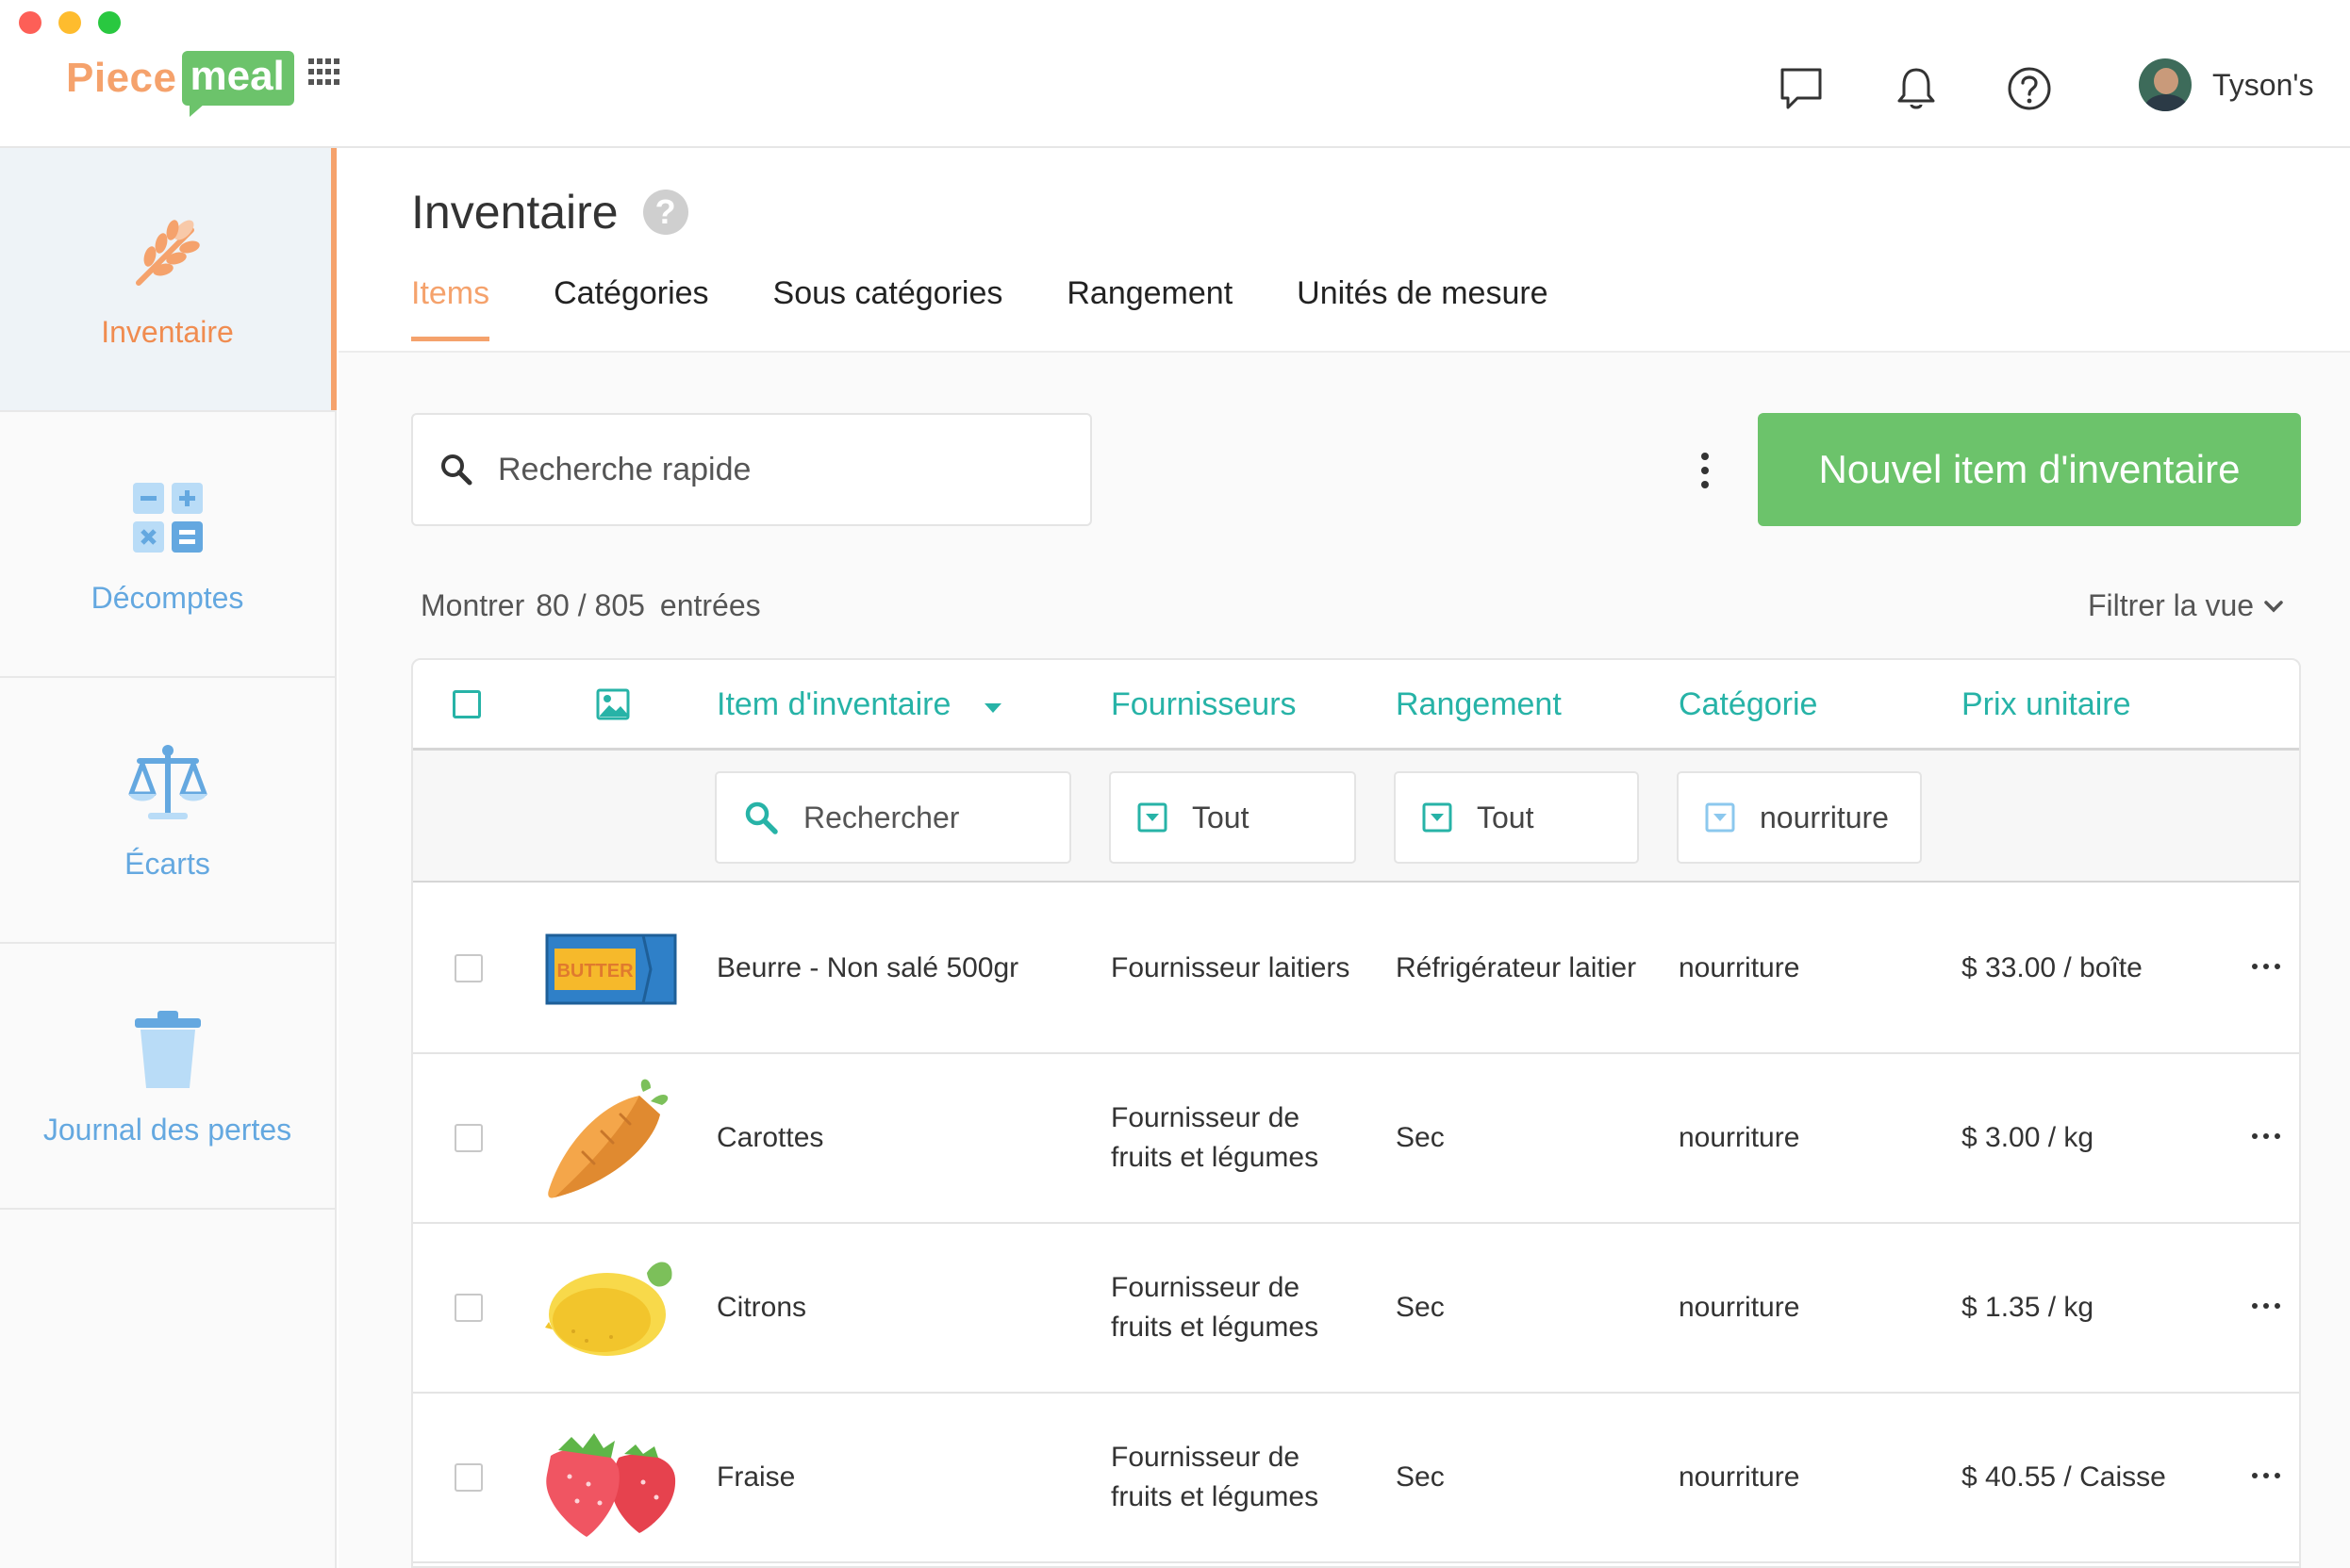 The image size is (2350, 1568). What do you see at coordinates (608, 1138) in the screenshot?
I see `carrot-icon` at bounding box center [608, 1138].